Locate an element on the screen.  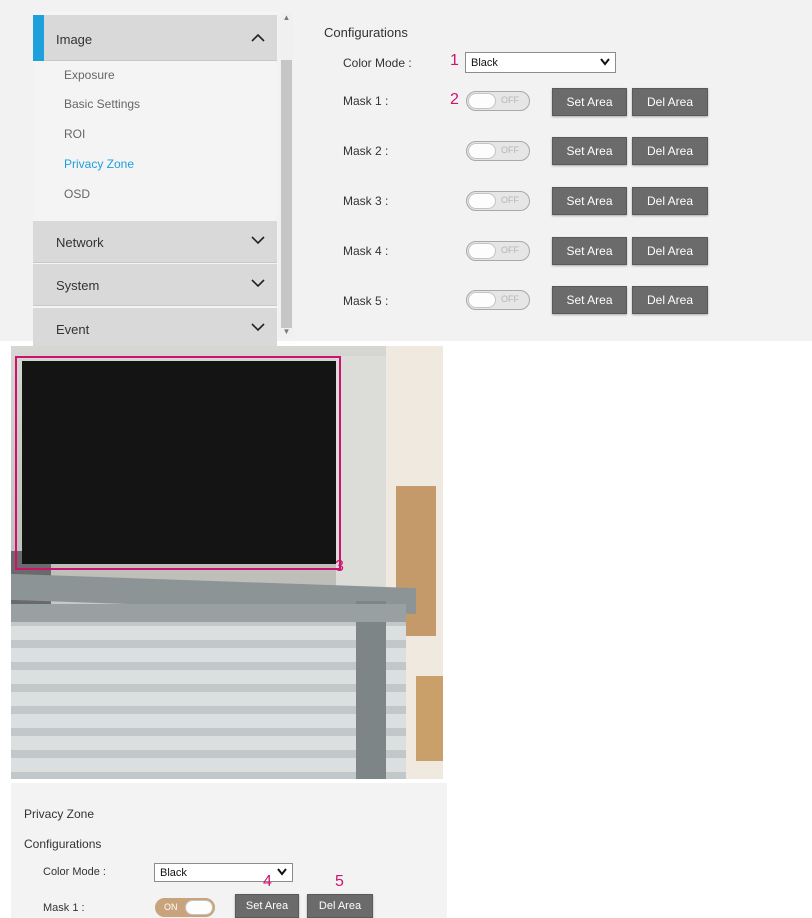
mask-selection-frame is located at coordinates (178, 463).